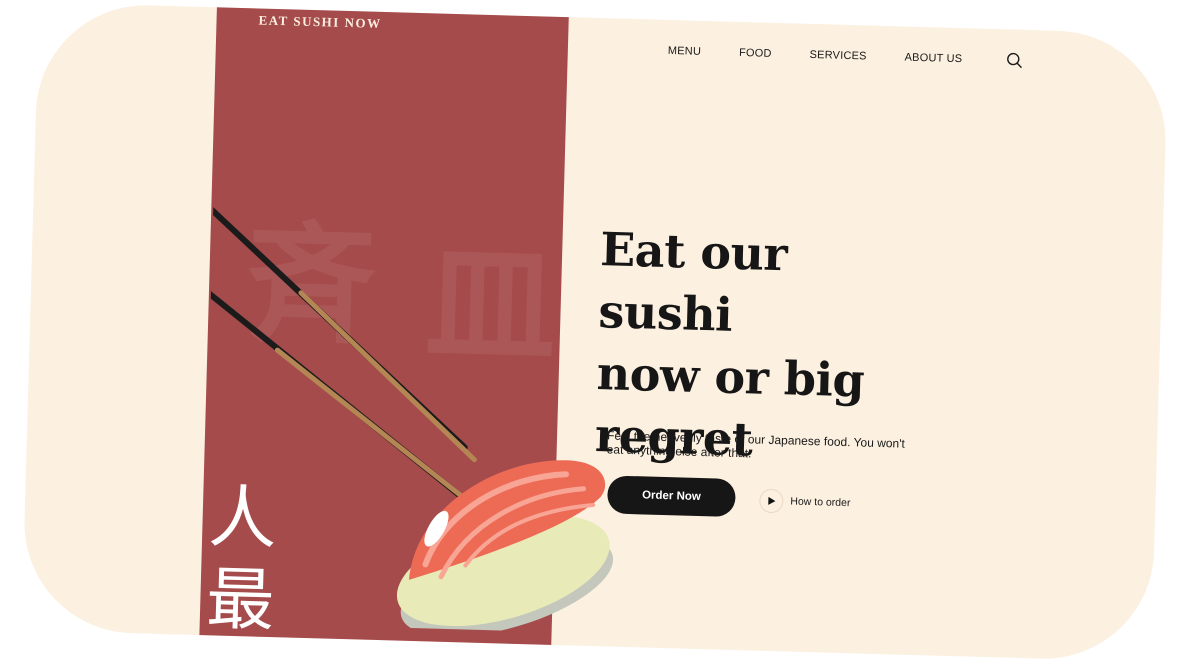 Image resolution: width=1182 pixels, height=670 pixels. What do you see at coordinates (671, 496) in the screenshot?
I see `order-now-button: Order Now` at bounding box center [671, 496].